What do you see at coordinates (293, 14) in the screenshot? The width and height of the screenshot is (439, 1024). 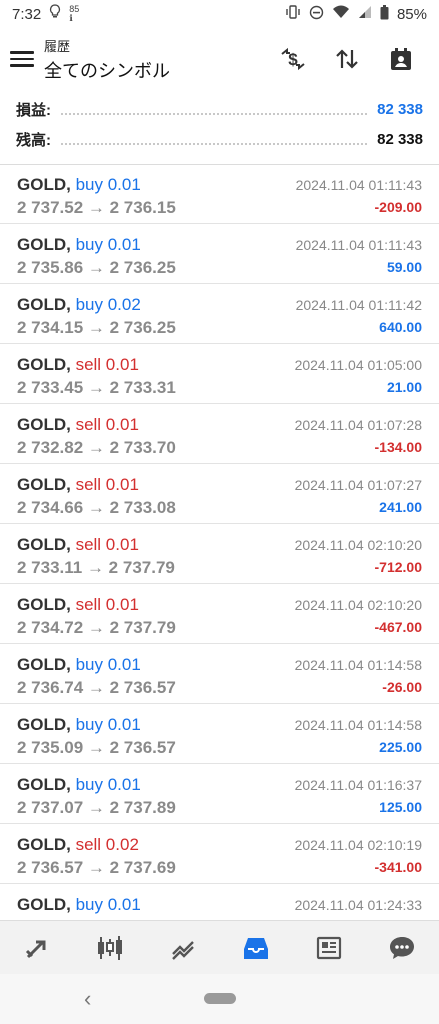 I see `vibrate-icon` at bounding box center [293, 14].